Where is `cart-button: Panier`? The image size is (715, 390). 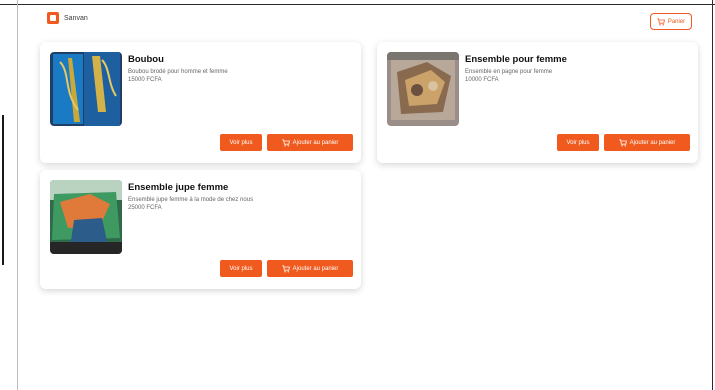 cart-button: Panier is located at coordinates (671, 21).